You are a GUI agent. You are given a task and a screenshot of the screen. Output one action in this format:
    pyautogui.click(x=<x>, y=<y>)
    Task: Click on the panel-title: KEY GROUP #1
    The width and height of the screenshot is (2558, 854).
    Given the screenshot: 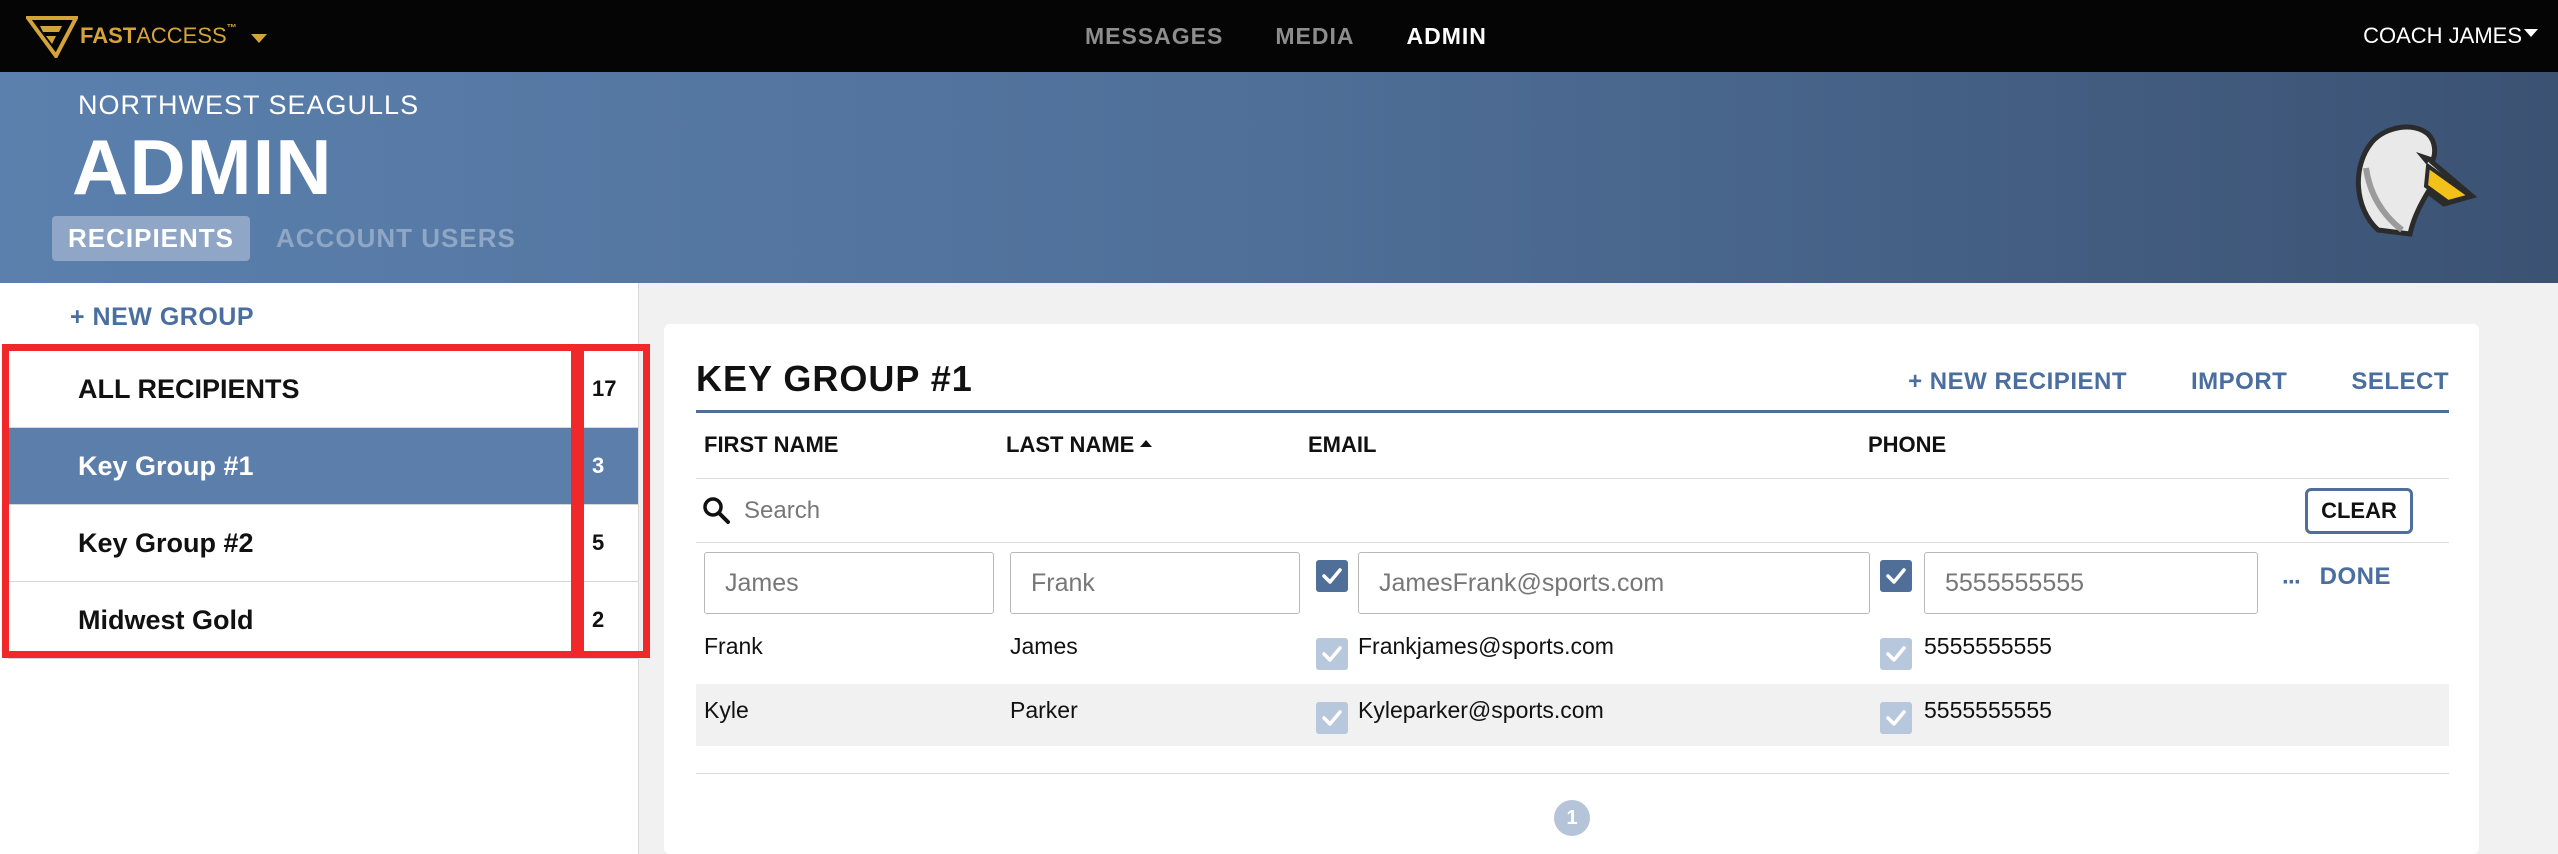 What is the action you would take?
    pyautogui.click(x=834, y=378)
    